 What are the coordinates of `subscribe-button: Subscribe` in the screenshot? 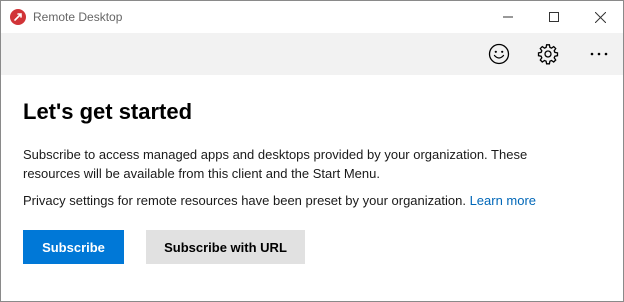 It's located at (73, 247).